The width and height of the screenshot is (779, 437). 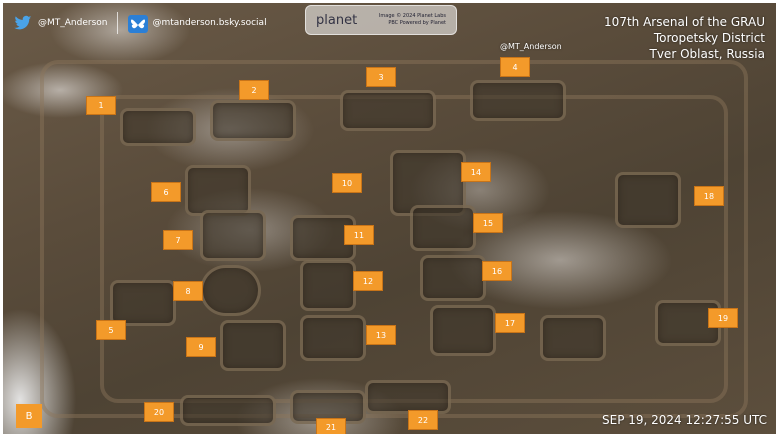 I want to click on bluesky-handle-group: @mtanderson.bsky.social, so click(x=197, y=24).